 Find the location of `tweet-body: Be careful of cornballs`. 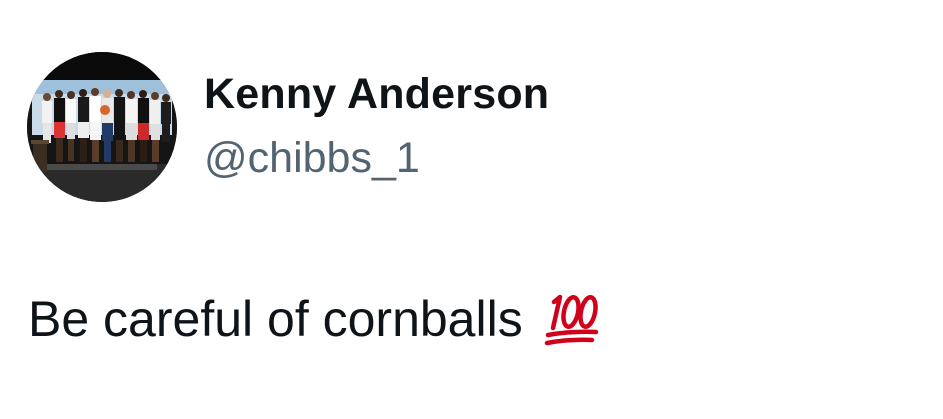

tweet-body: Be careful of cornballs is located at coordinates (275, 319).